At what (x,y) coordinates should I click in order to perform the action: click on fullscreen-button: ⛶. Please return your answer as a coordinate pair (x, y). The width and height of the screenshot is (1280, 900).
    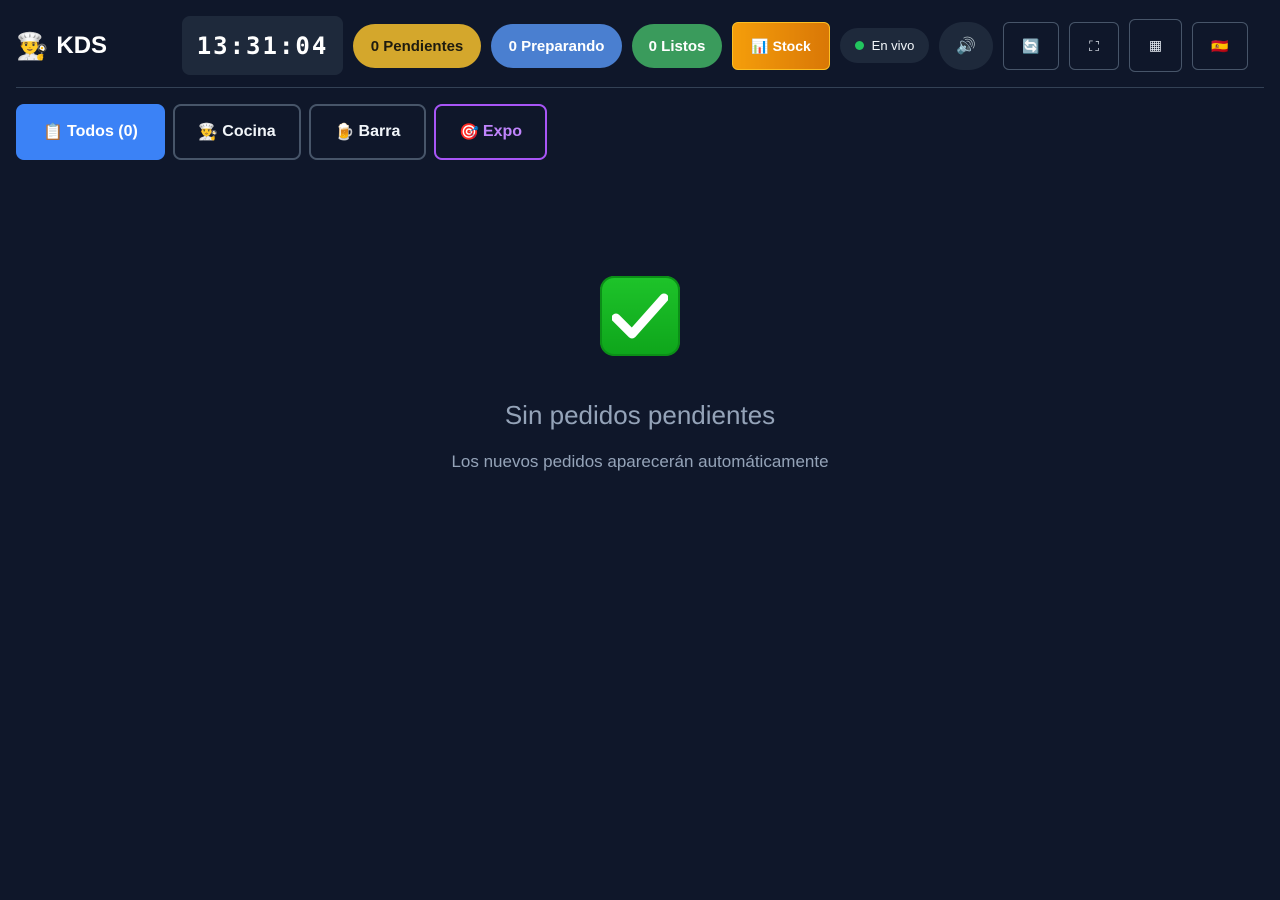
    Looking at the image, I should click on (1094, 46).